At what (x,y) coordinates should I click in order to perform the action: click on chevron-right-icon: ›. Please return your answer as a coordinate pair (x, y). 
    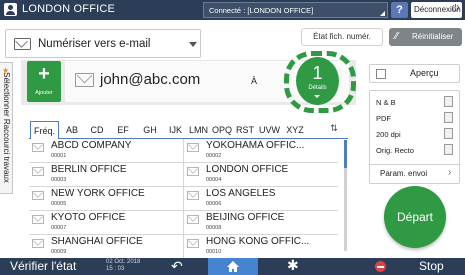
    Looking at the image, I should click on (450, 172).